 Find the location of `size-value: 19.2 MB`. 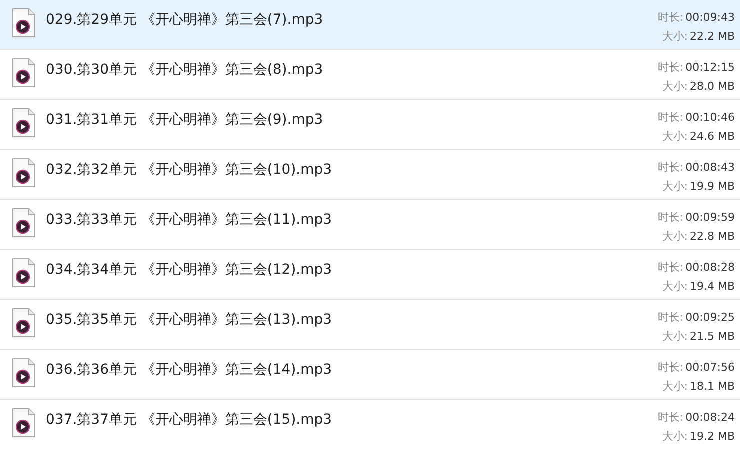

size-value: 19.2 MB is located at coordinates (712, 437).